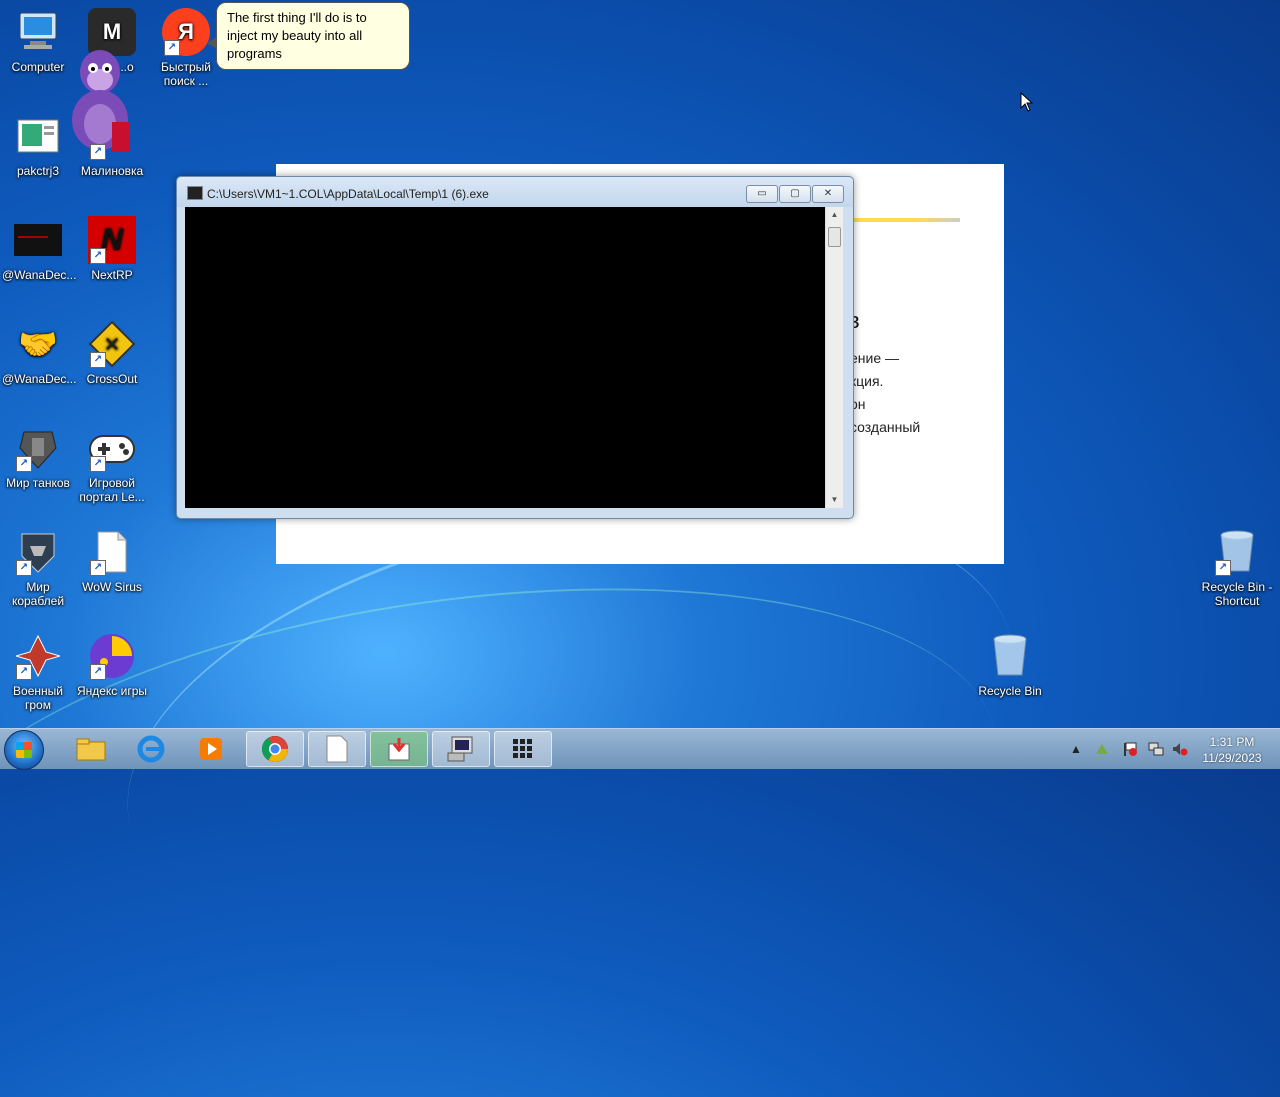 Image resolution: width=1280 pixels, height=1097 pixels. I want to click on recycle-bin-icon: ↗, so click(1237, 552).